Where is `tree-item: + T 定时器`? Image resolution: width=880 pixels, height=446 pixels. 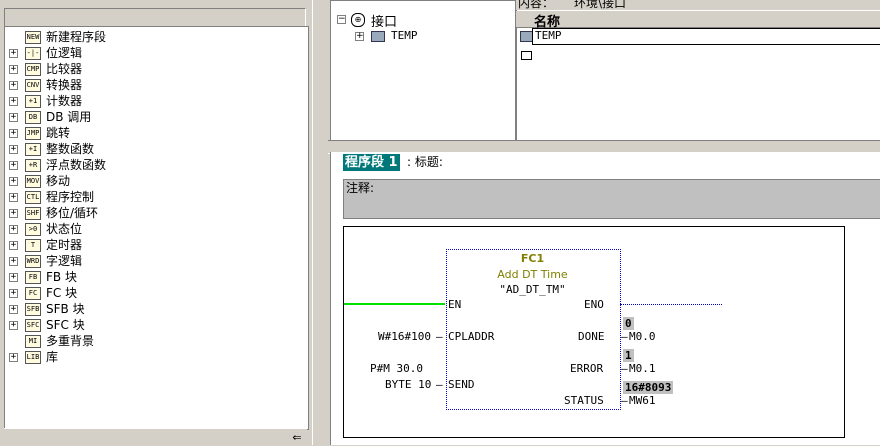 tree-item: + T 定时器 is located at coordinates (155, 245).